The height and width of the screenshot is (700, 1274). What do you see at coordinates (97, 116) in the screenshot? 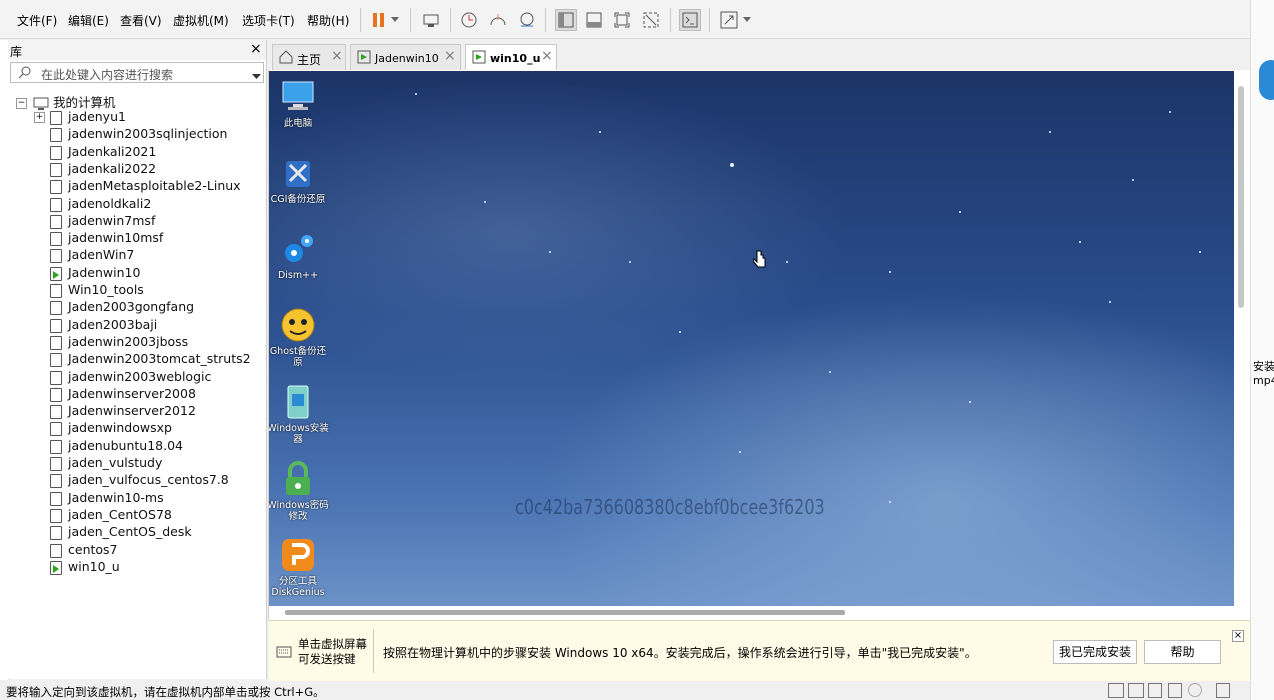
I see `tree-item-label: jadenyu1` at bounding box center [97, 116].